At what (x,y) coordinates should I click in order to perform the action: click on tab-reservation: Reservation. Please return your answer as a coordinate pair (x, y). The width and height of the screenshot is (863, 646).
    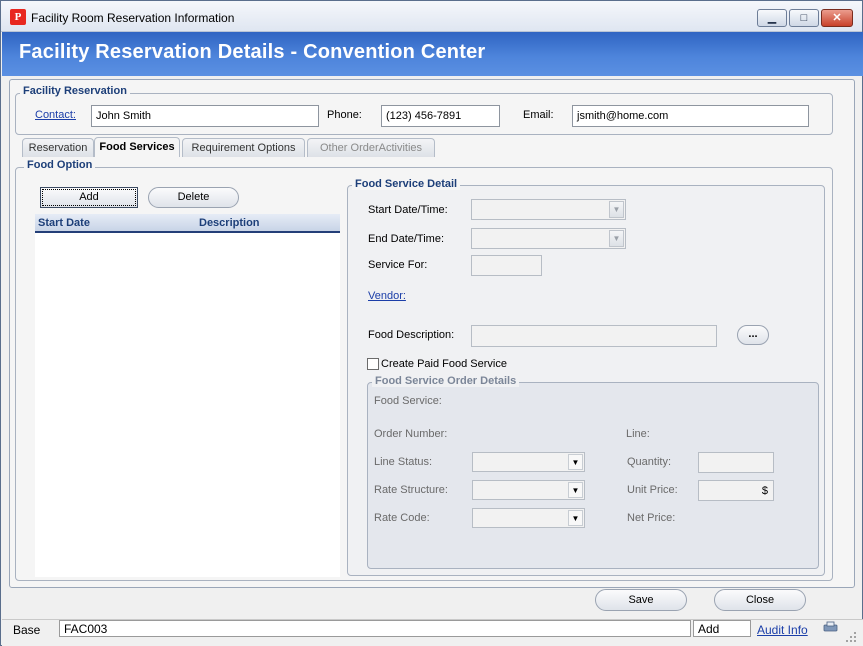
    Looking at the image, I should click on (58, 147).